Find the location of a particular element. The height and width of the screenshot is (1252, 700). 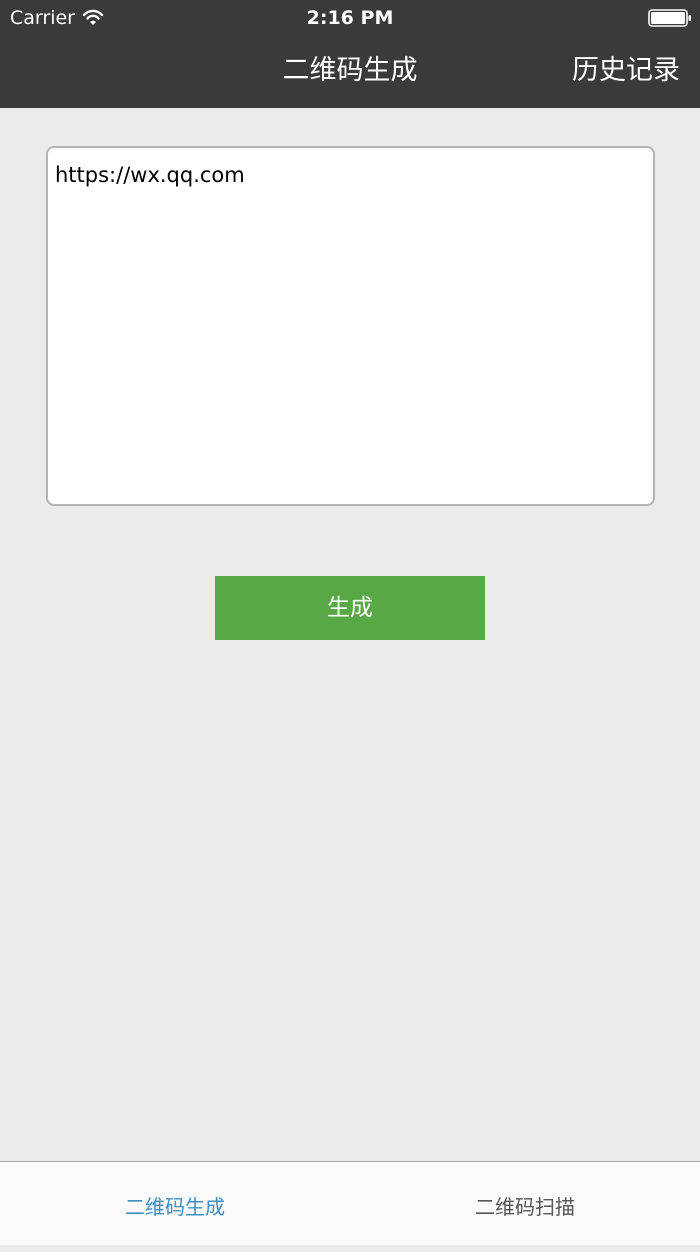

history-button: 历史记录 is located at coordinates (626, 71).